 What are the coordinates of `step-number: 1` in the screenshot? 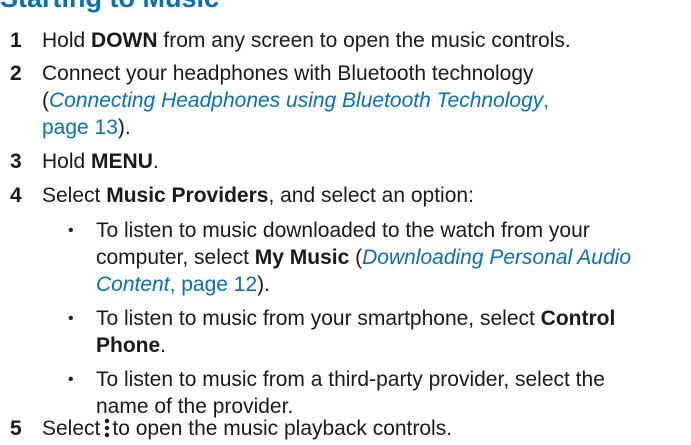 It's located at (16, 40).